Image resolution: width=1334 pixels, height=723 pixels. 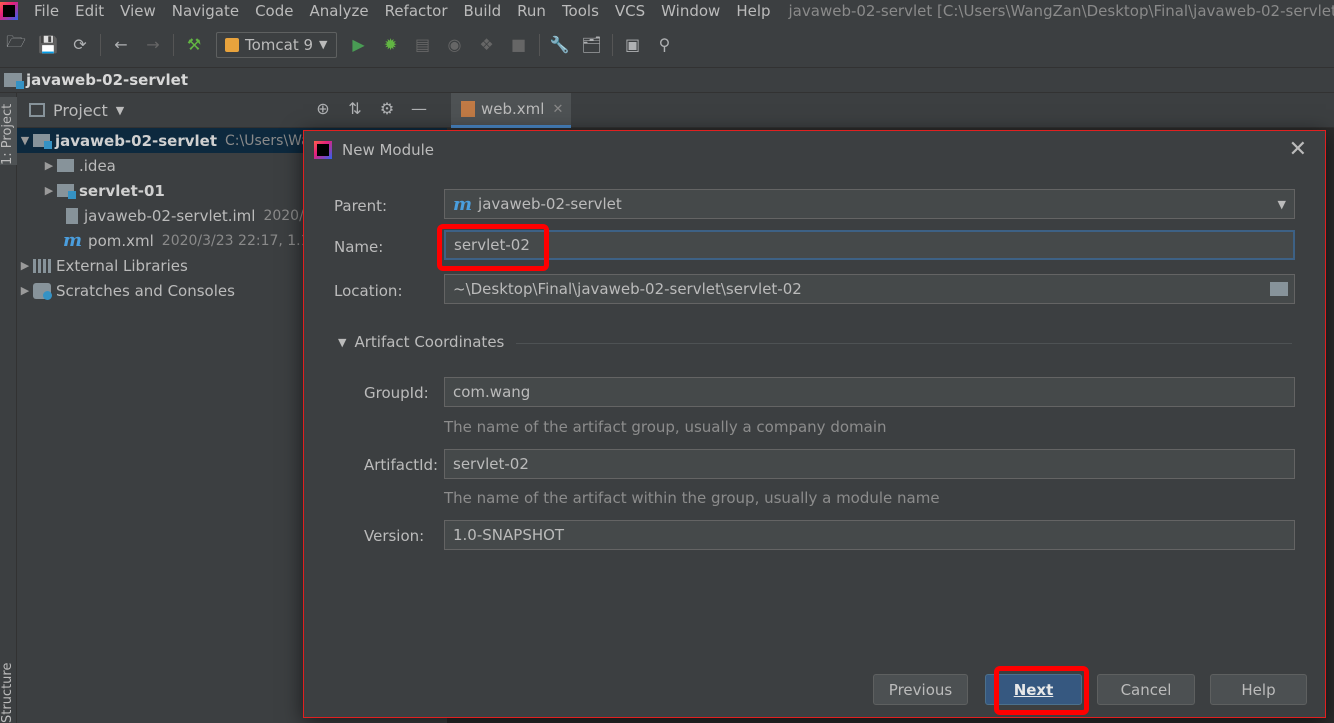 I want to click on dialog-title-bar: New Module ✕, so click(x=814, y=150).